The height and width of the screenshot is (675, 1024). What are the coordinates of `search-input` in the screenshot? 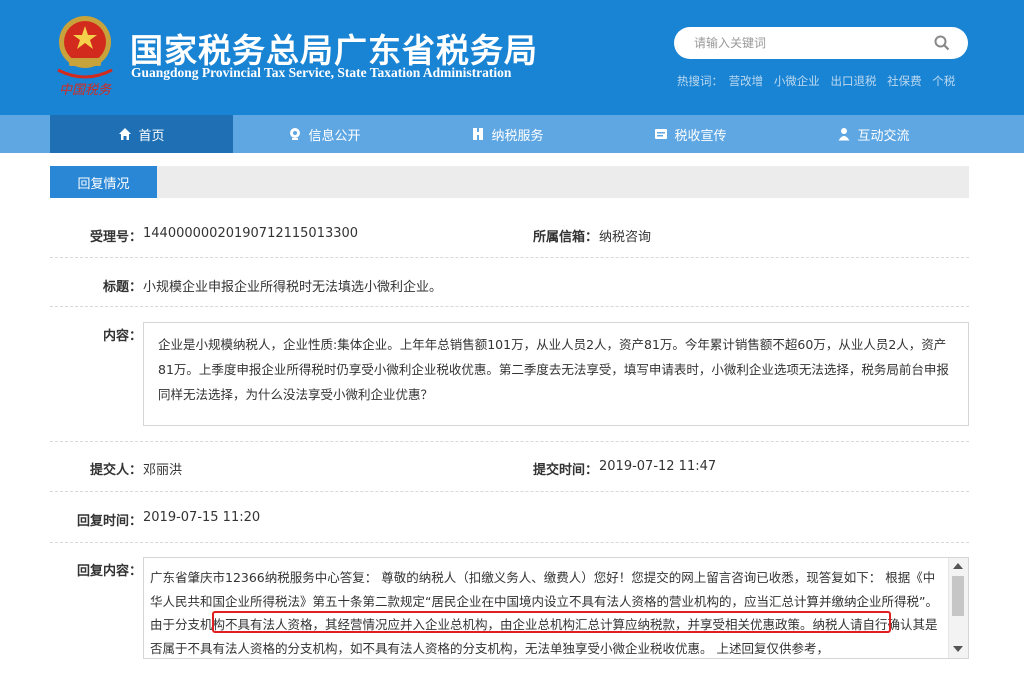 It's located at (821, 43).